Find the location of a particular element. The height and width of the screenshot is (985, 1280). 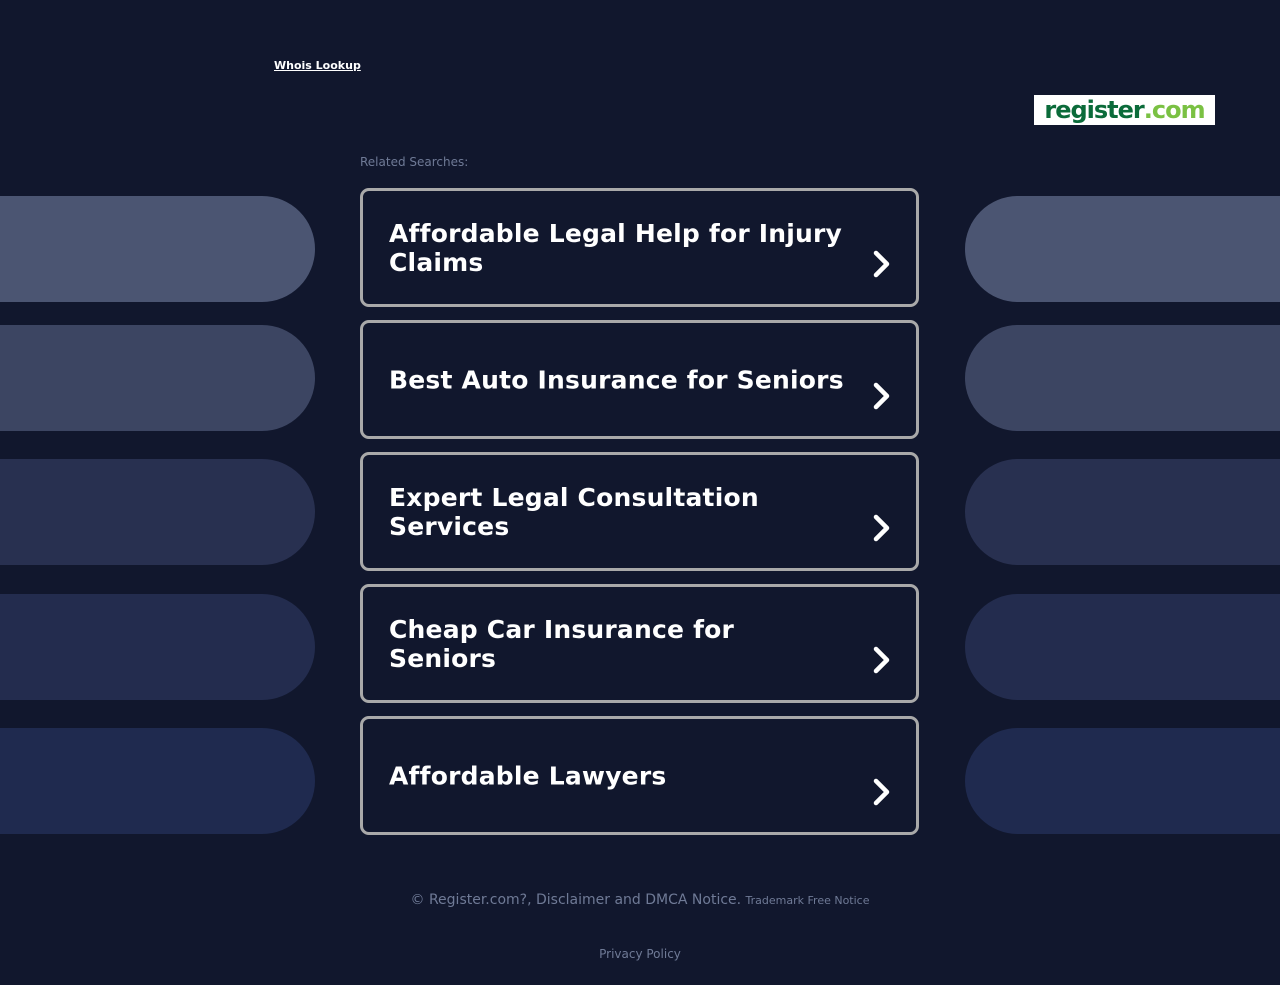

register-com-logo: register .com is located at coordinates (1124, 110).